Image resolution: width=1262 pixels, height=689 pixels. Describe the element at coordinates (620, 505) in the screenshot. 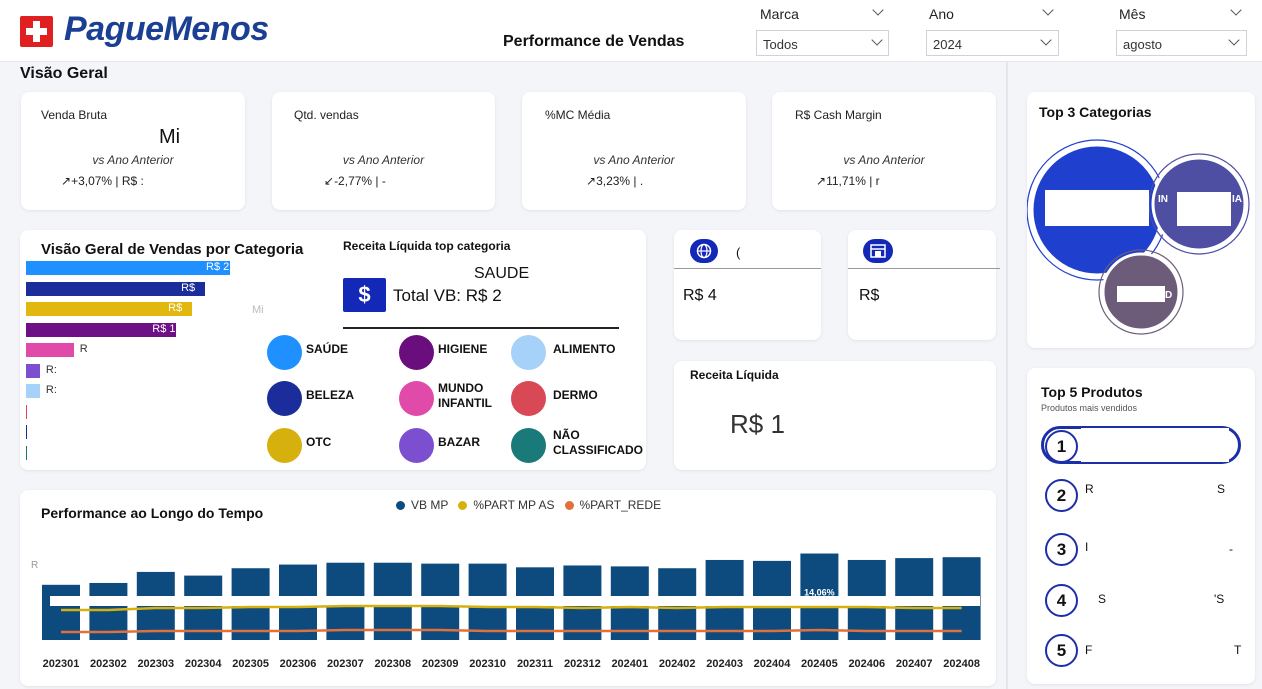

I see `legend-label: %PART_REDE` at that location.